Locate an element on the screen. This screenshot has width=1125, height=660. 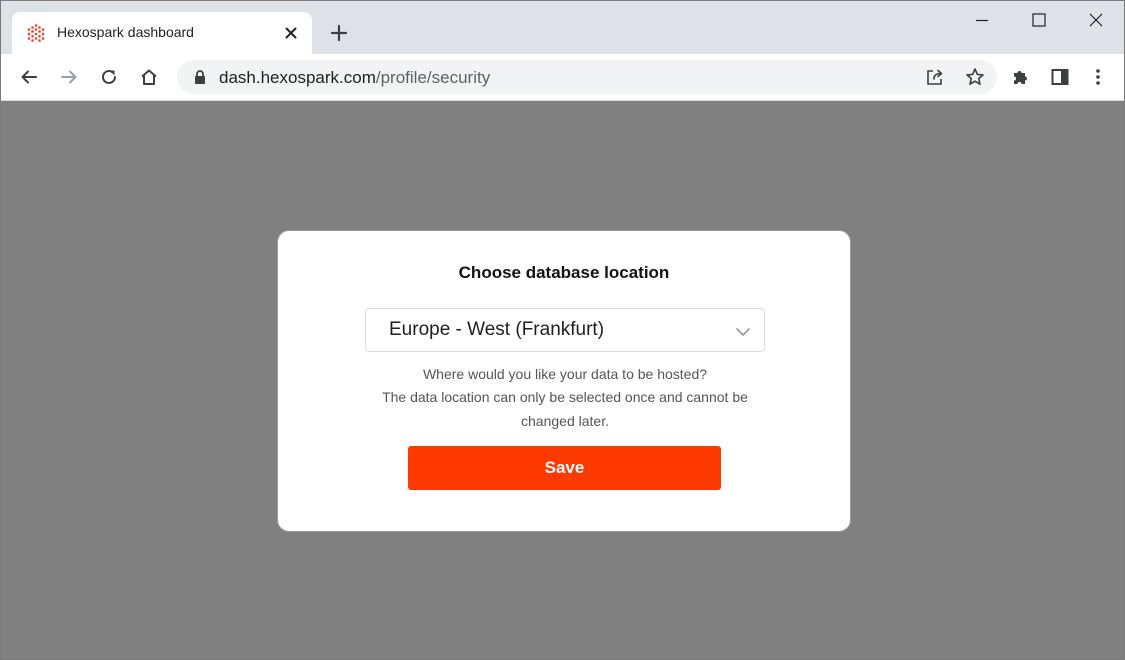
browser-tab: Hexospark dashboard is located at coordinates (162, 33).